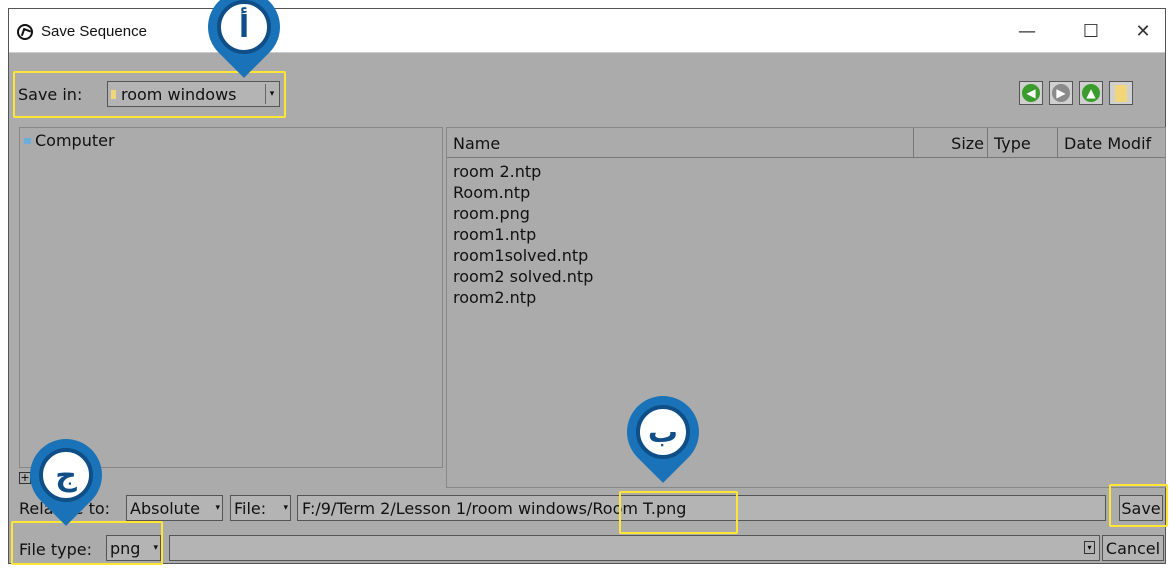  Describe the element at coordinates (165, 508) in the screenshot. I see `relative-value: Absolute` at that location.